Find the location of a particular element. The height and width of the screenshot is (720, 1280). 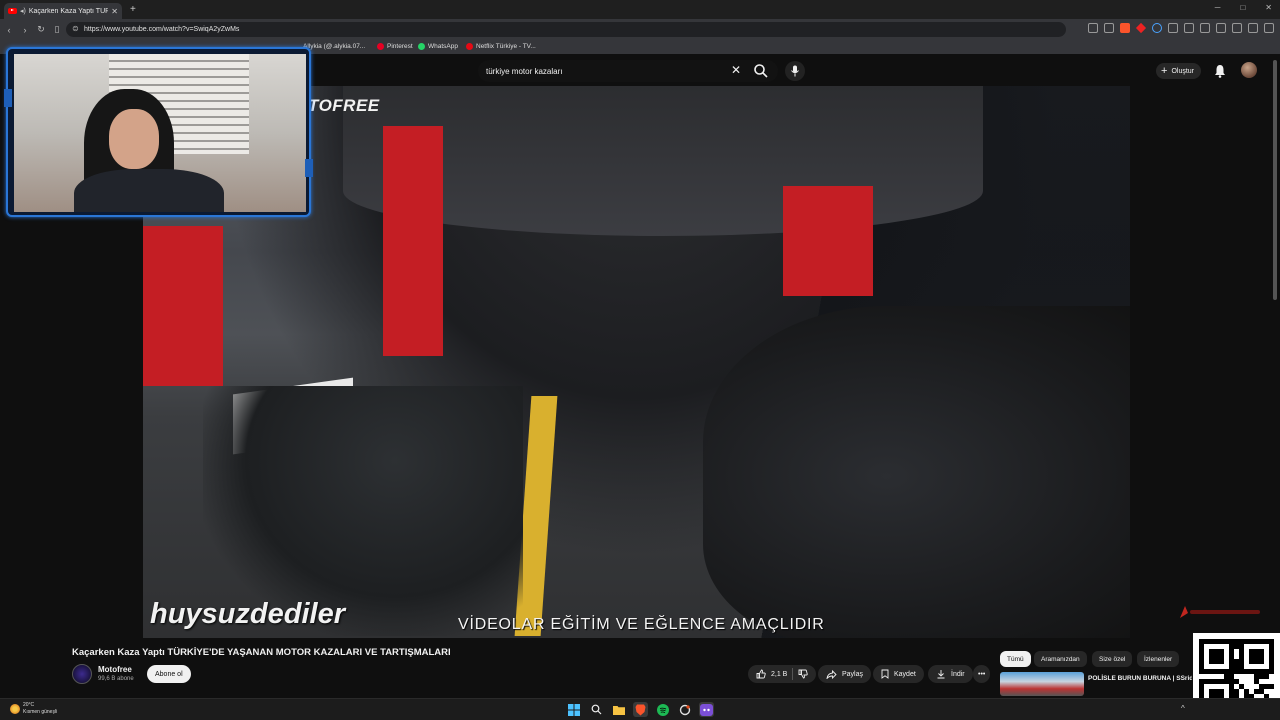

subscribe-button: Abone ol is located at coordinates (169, 674).